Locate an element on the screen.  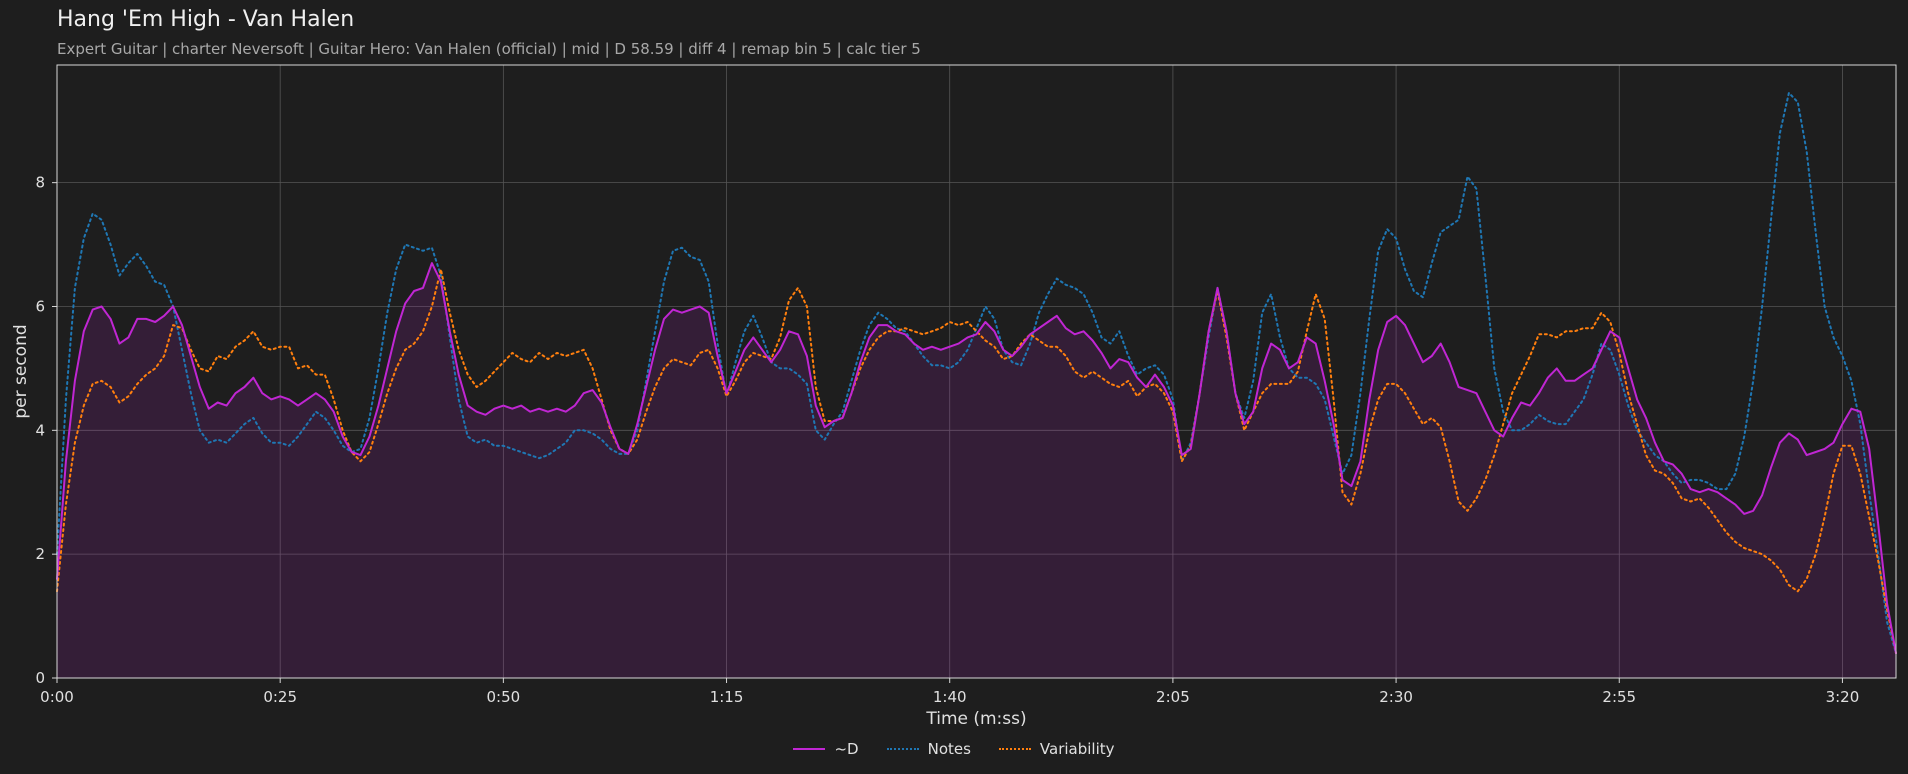
y-tick-label: 4 is located at coordinates (40, 430).